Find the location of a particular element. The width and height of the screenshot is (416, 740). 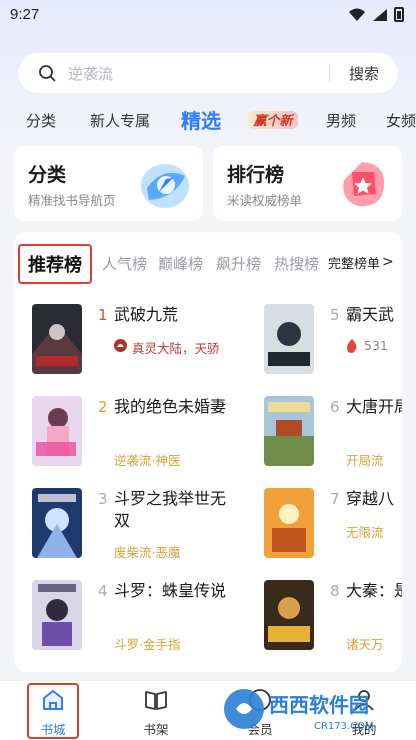

hot-badge-icon is located at coordinates (120, 345).